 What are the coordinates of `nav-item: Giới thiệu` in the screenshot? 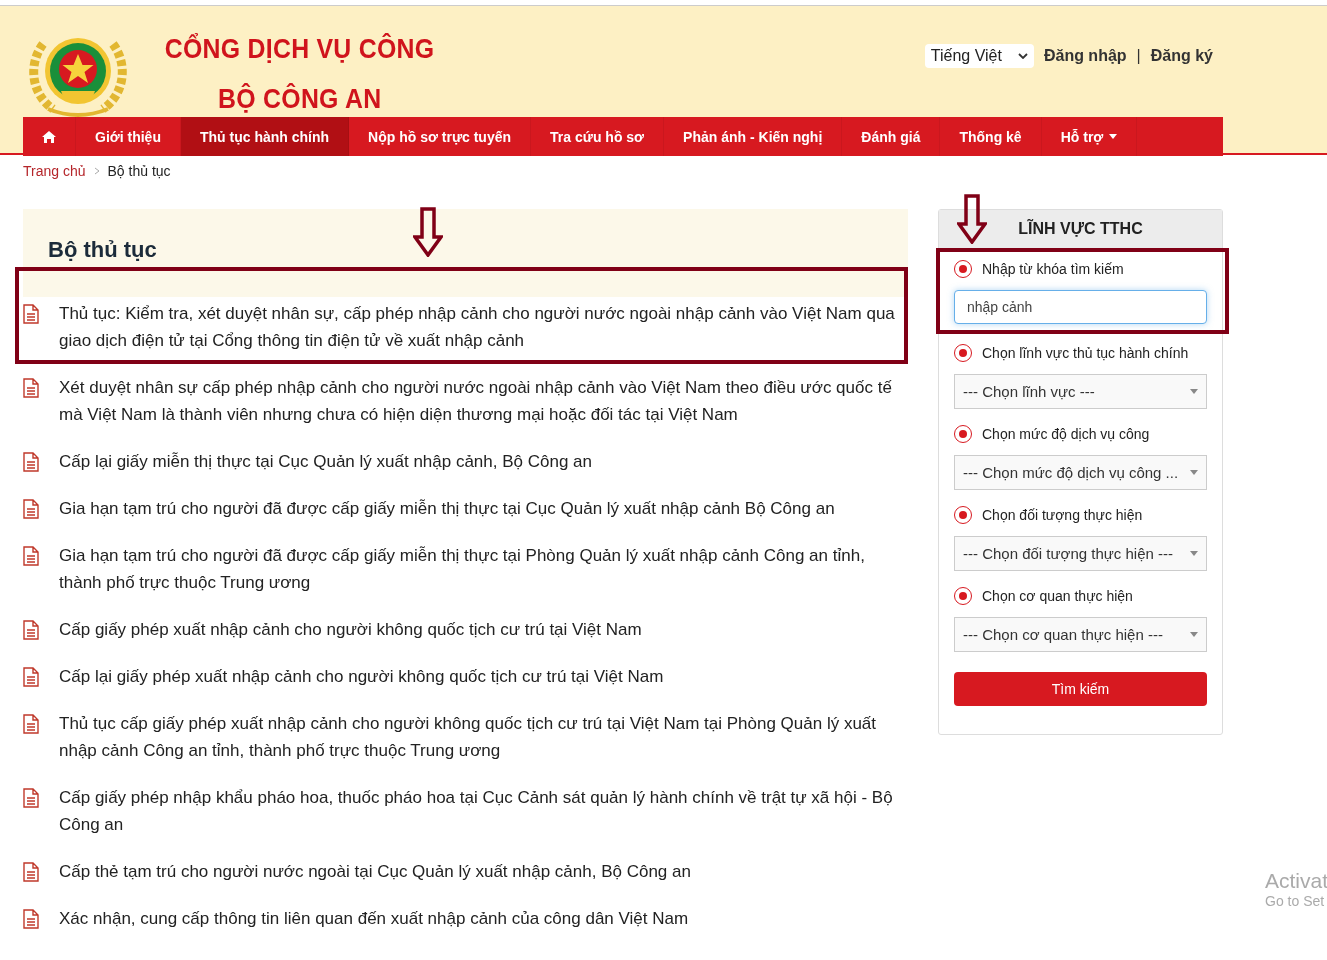 It's located at (128, 136).